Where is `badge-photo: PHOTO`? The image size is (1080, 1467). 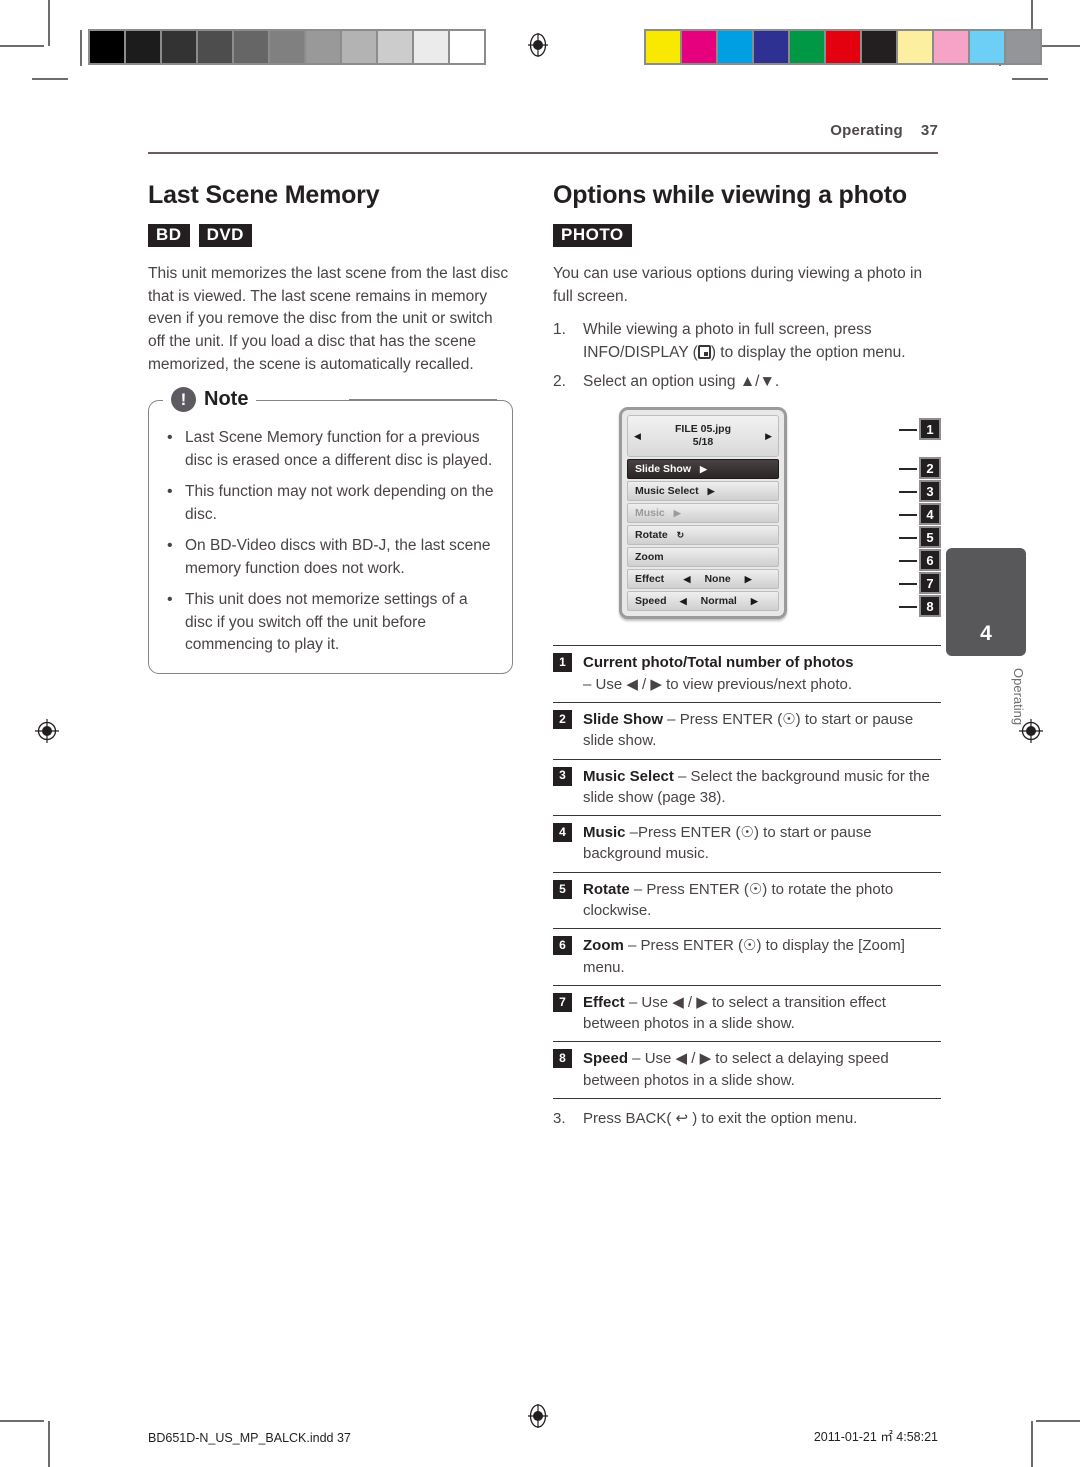 badge-photo: PHOTO is located at coordinates (592, 235).